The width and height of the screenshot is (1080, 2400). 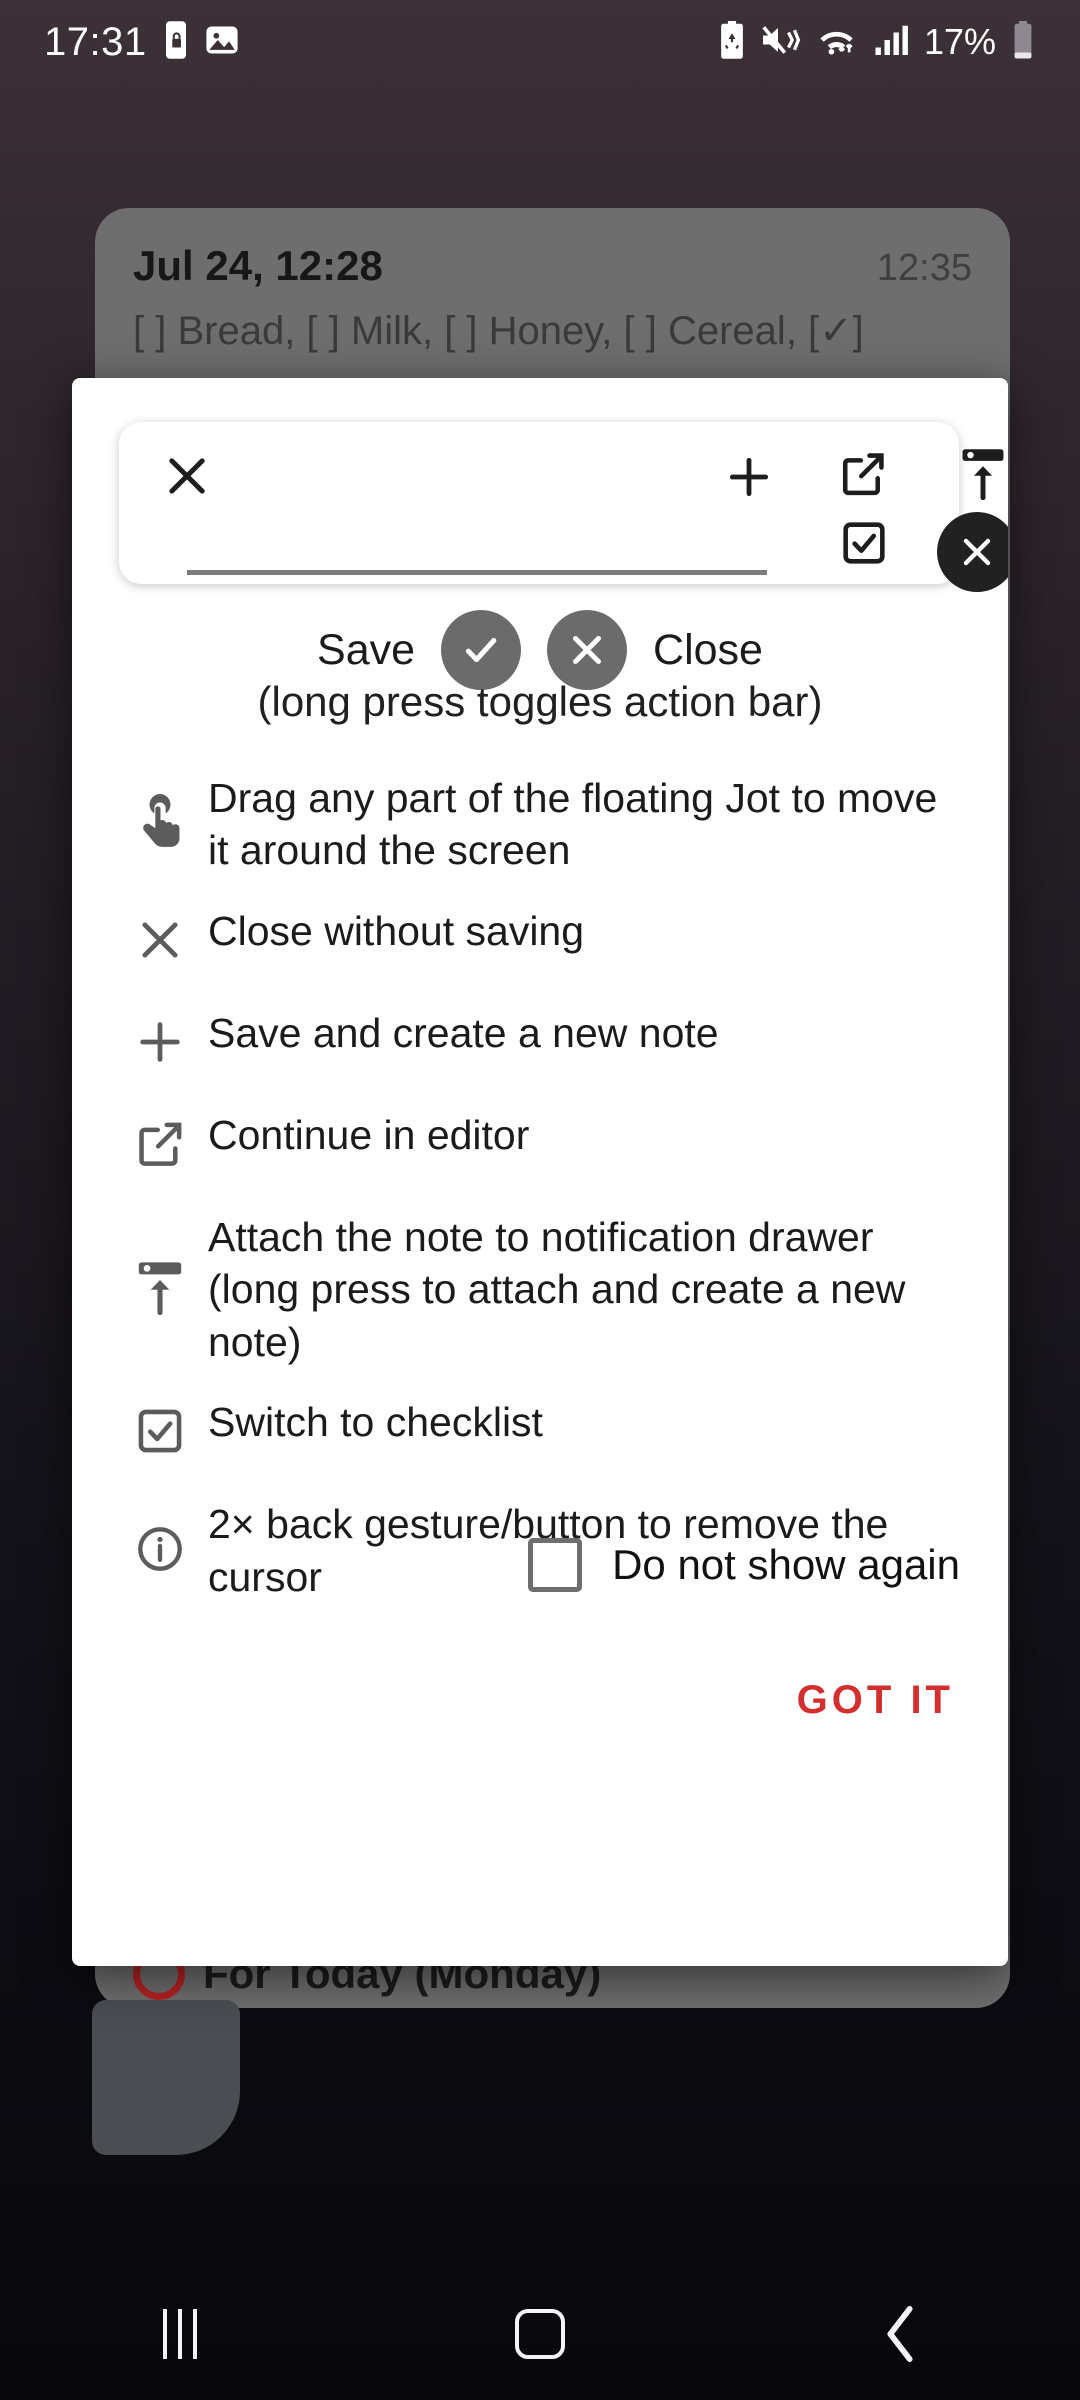 What do you see at coordinates (555, 1565) in the screenshot?
I see `do-not-show-again-checkbox` at bounding box center [555, 1565].